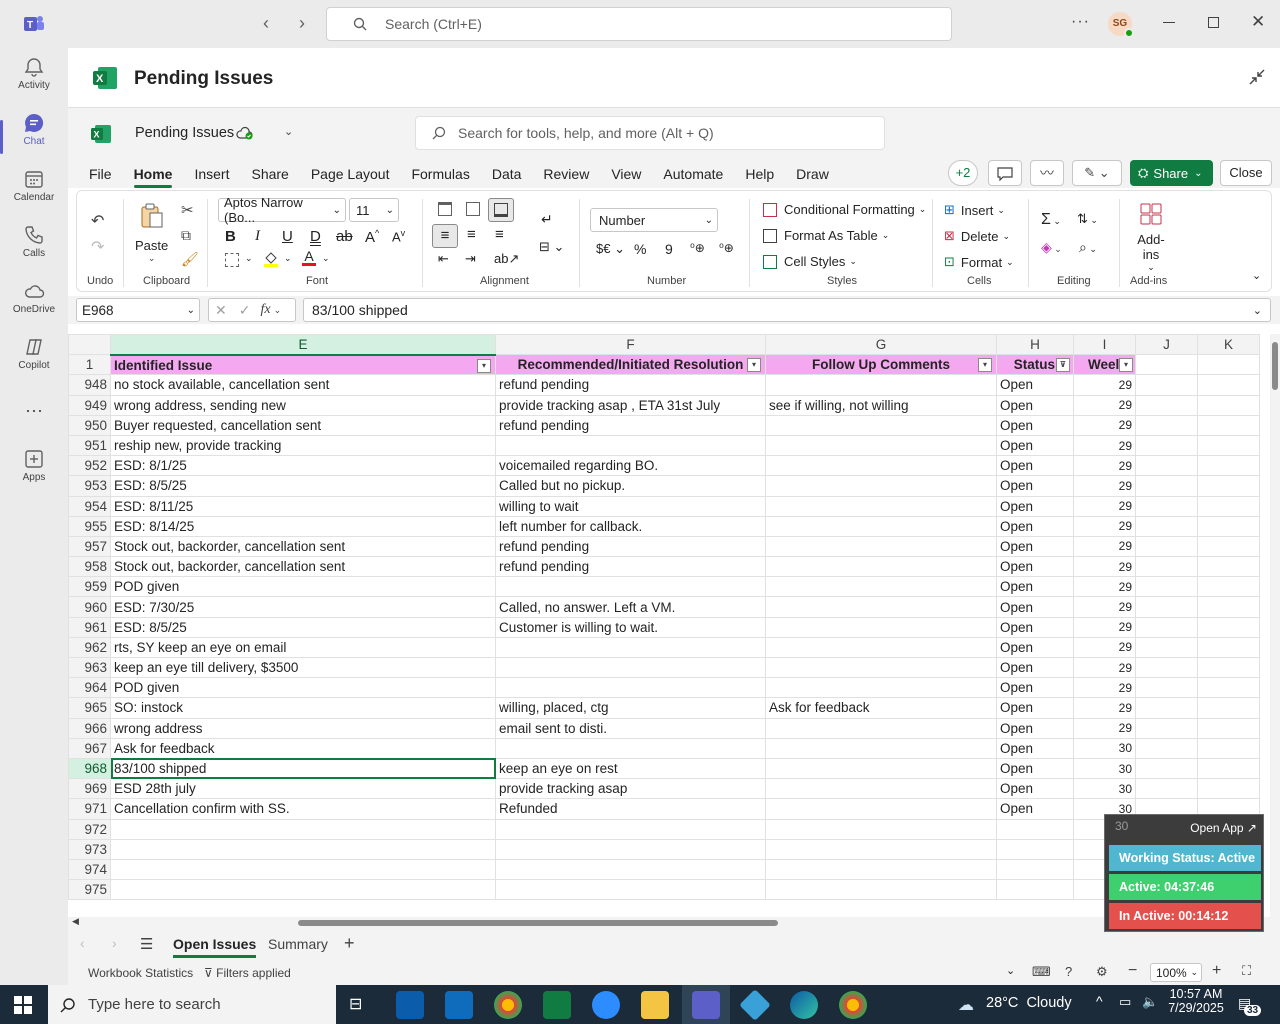 The height and width of the screenshot is (1024, 1280). I want to click on comma-style-icon: 9, so click(669, 249).